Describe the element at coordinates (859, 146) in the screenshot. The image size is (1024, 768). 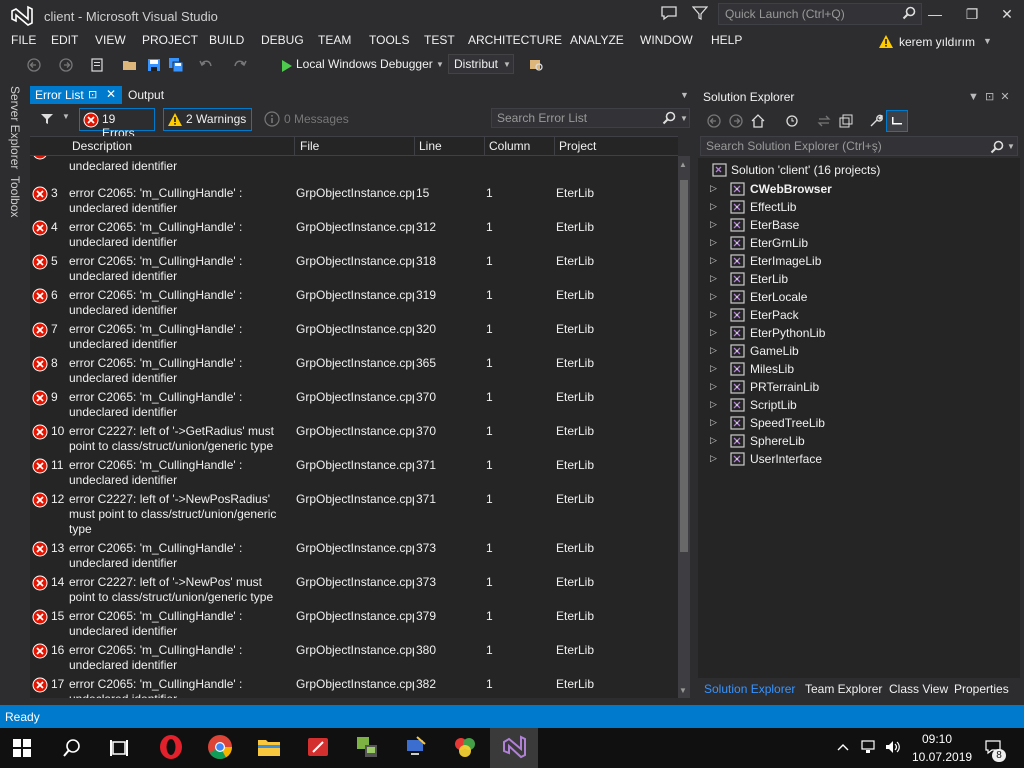
I see `solution-explorer-search-input: Search Solution Explorer (Ctrl+ş)` at that location.